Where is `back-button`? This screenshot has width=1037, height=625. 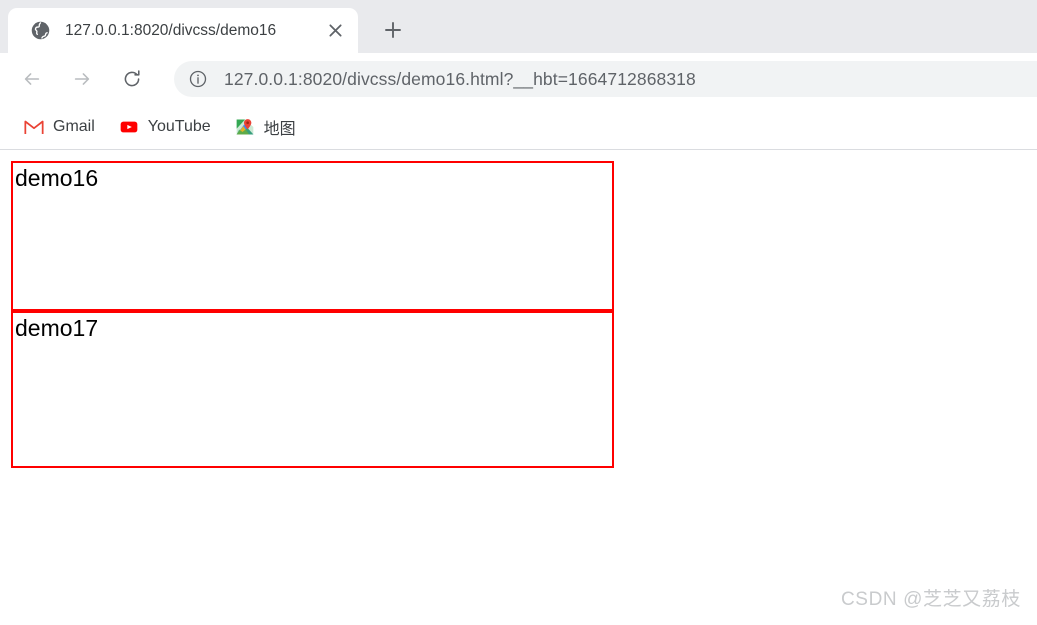
back-button is located at coordinates (32, 79).